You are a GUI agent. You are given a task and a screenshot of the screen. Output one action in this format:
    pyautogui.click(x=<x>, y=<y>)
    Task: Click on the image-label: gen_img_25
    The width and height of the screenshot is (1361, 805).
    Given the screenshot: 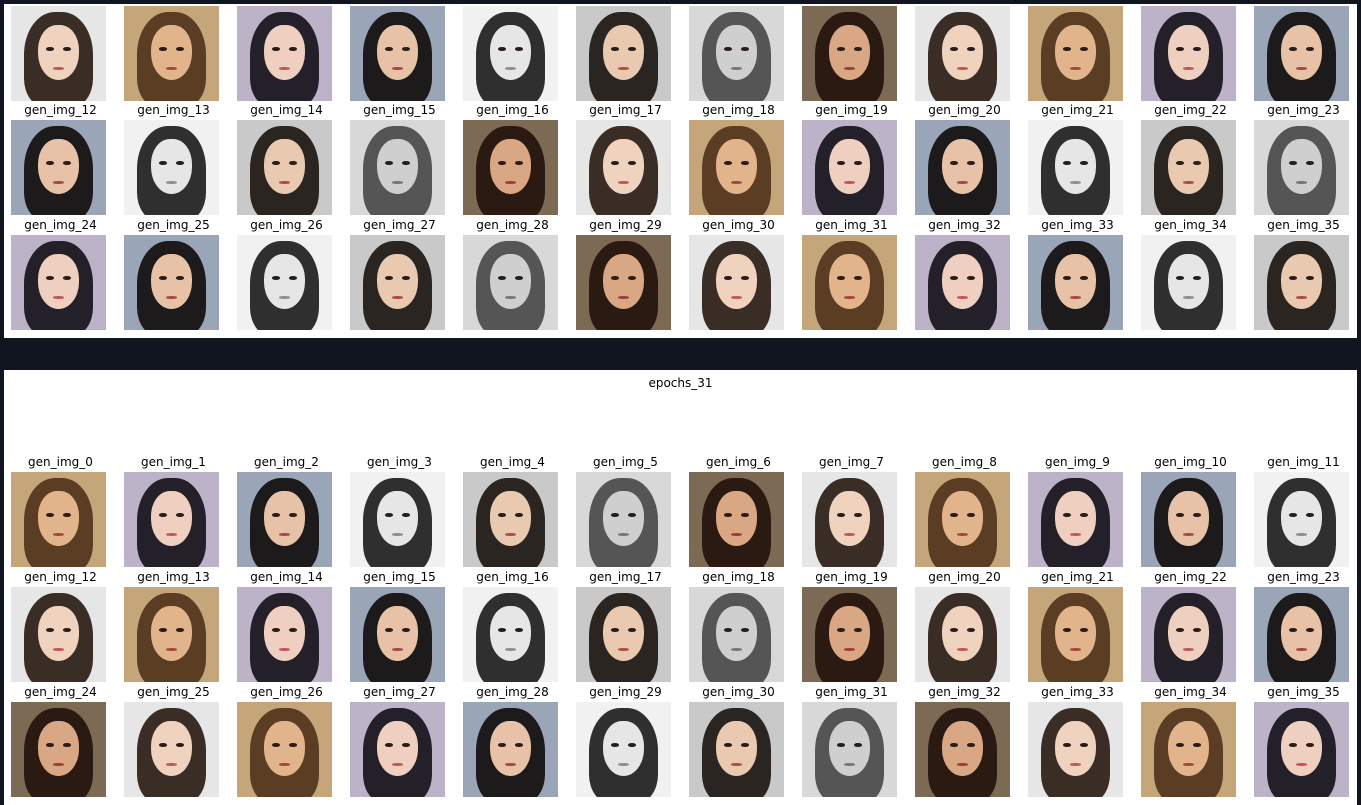 What is the action you would take?
    pyautogui.click(x=173, y=225)
    